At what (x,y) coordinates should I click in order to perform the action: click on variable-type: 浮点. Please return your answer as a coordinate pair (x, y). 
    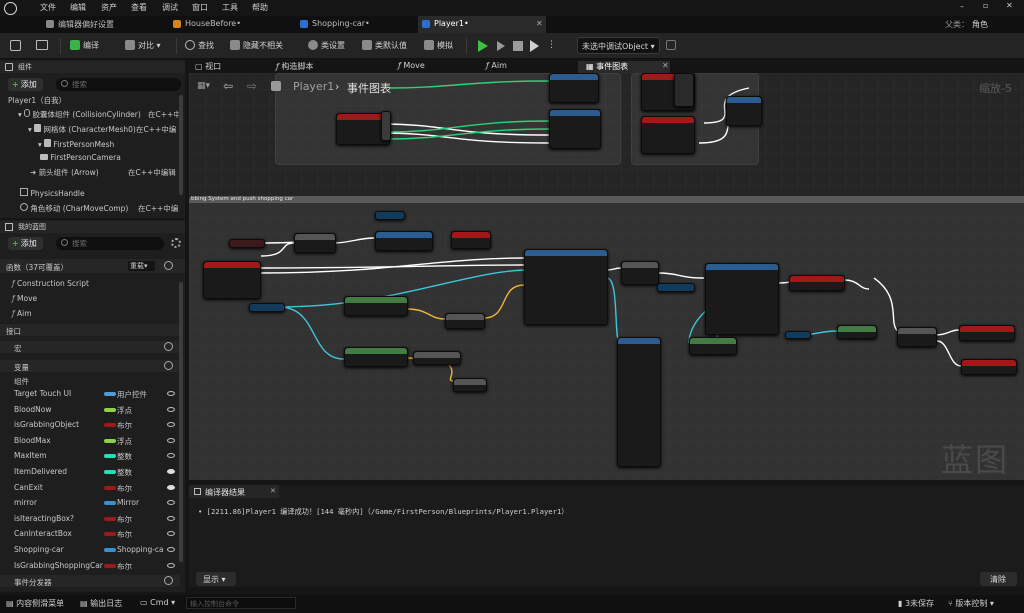
    Looking at the image, I should click on (124, 410).